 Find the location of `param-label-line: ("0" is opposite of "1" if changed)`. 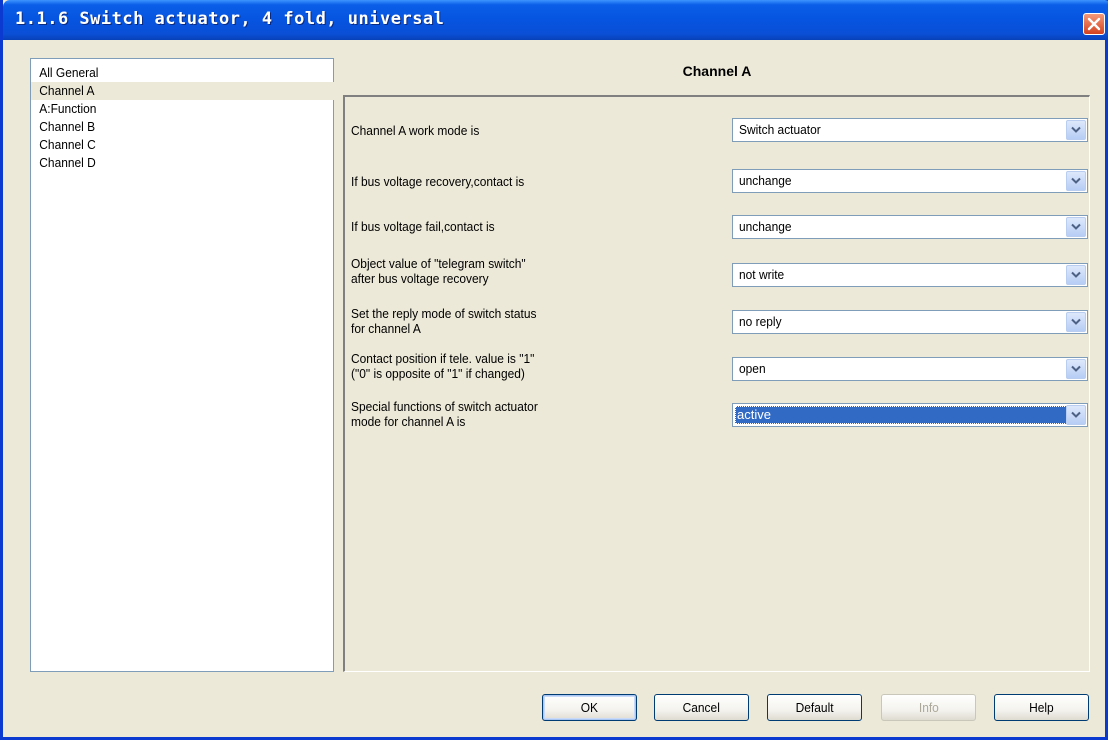

param-label-line: ("0" is opposite of "1" if changed) is located at coordinates (438, 373).